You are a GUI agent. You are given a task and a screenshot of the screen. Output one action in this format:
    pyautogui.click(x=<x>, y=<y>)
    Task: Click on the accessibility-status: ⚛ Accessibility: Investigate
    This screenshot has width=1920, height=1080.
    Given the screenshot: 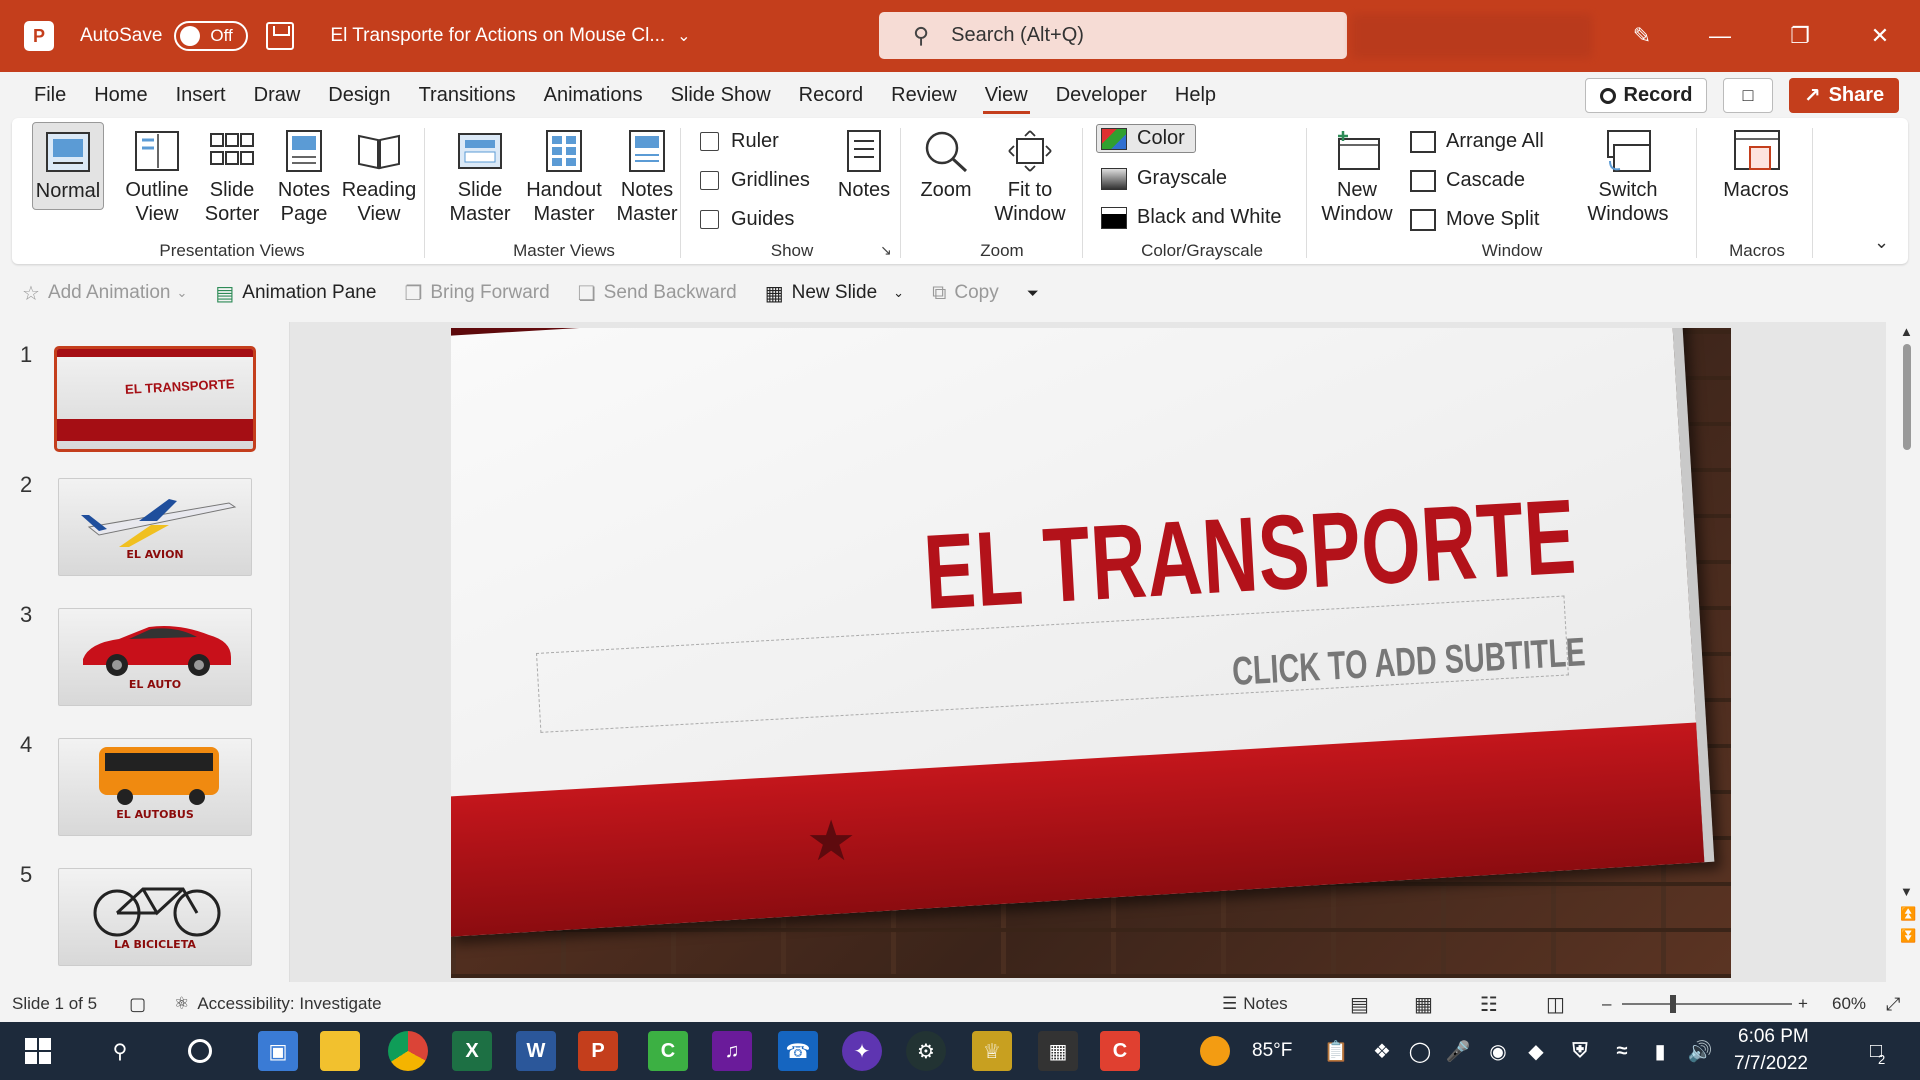 What is the action you would take?
    pyautogui.click(x=278, y=1004)
    